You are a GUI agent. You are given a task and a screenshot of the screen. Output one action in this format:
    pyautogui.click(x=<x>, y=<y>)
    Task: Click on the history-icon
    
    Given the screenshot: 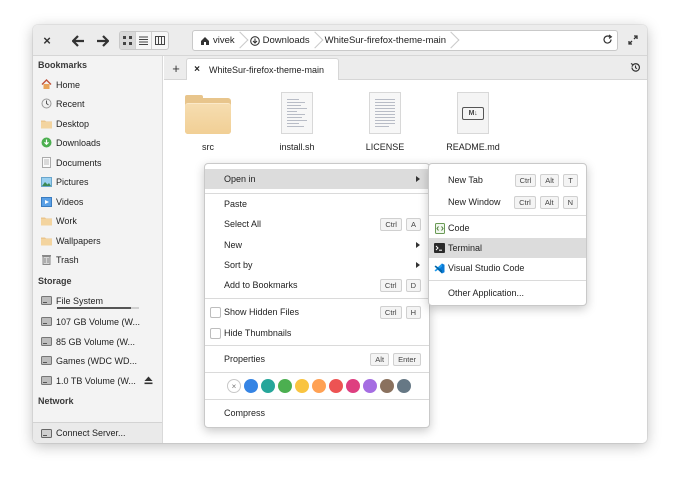 What is the action you would take?
    pyautogui.click(x=635, y=68)
    